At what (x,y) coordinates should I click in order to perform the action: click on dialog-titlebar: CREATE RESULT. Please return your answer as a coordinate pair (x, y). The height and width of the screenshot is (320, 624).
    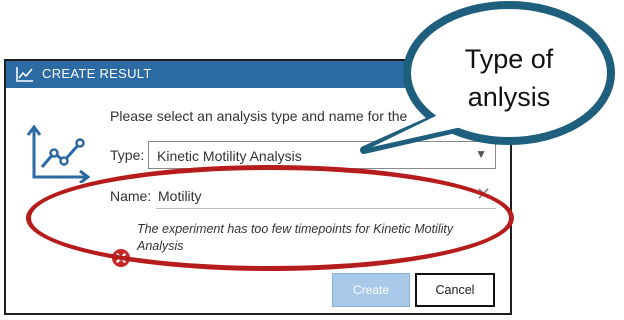
    Looking at the image, I should click on (258, 74).